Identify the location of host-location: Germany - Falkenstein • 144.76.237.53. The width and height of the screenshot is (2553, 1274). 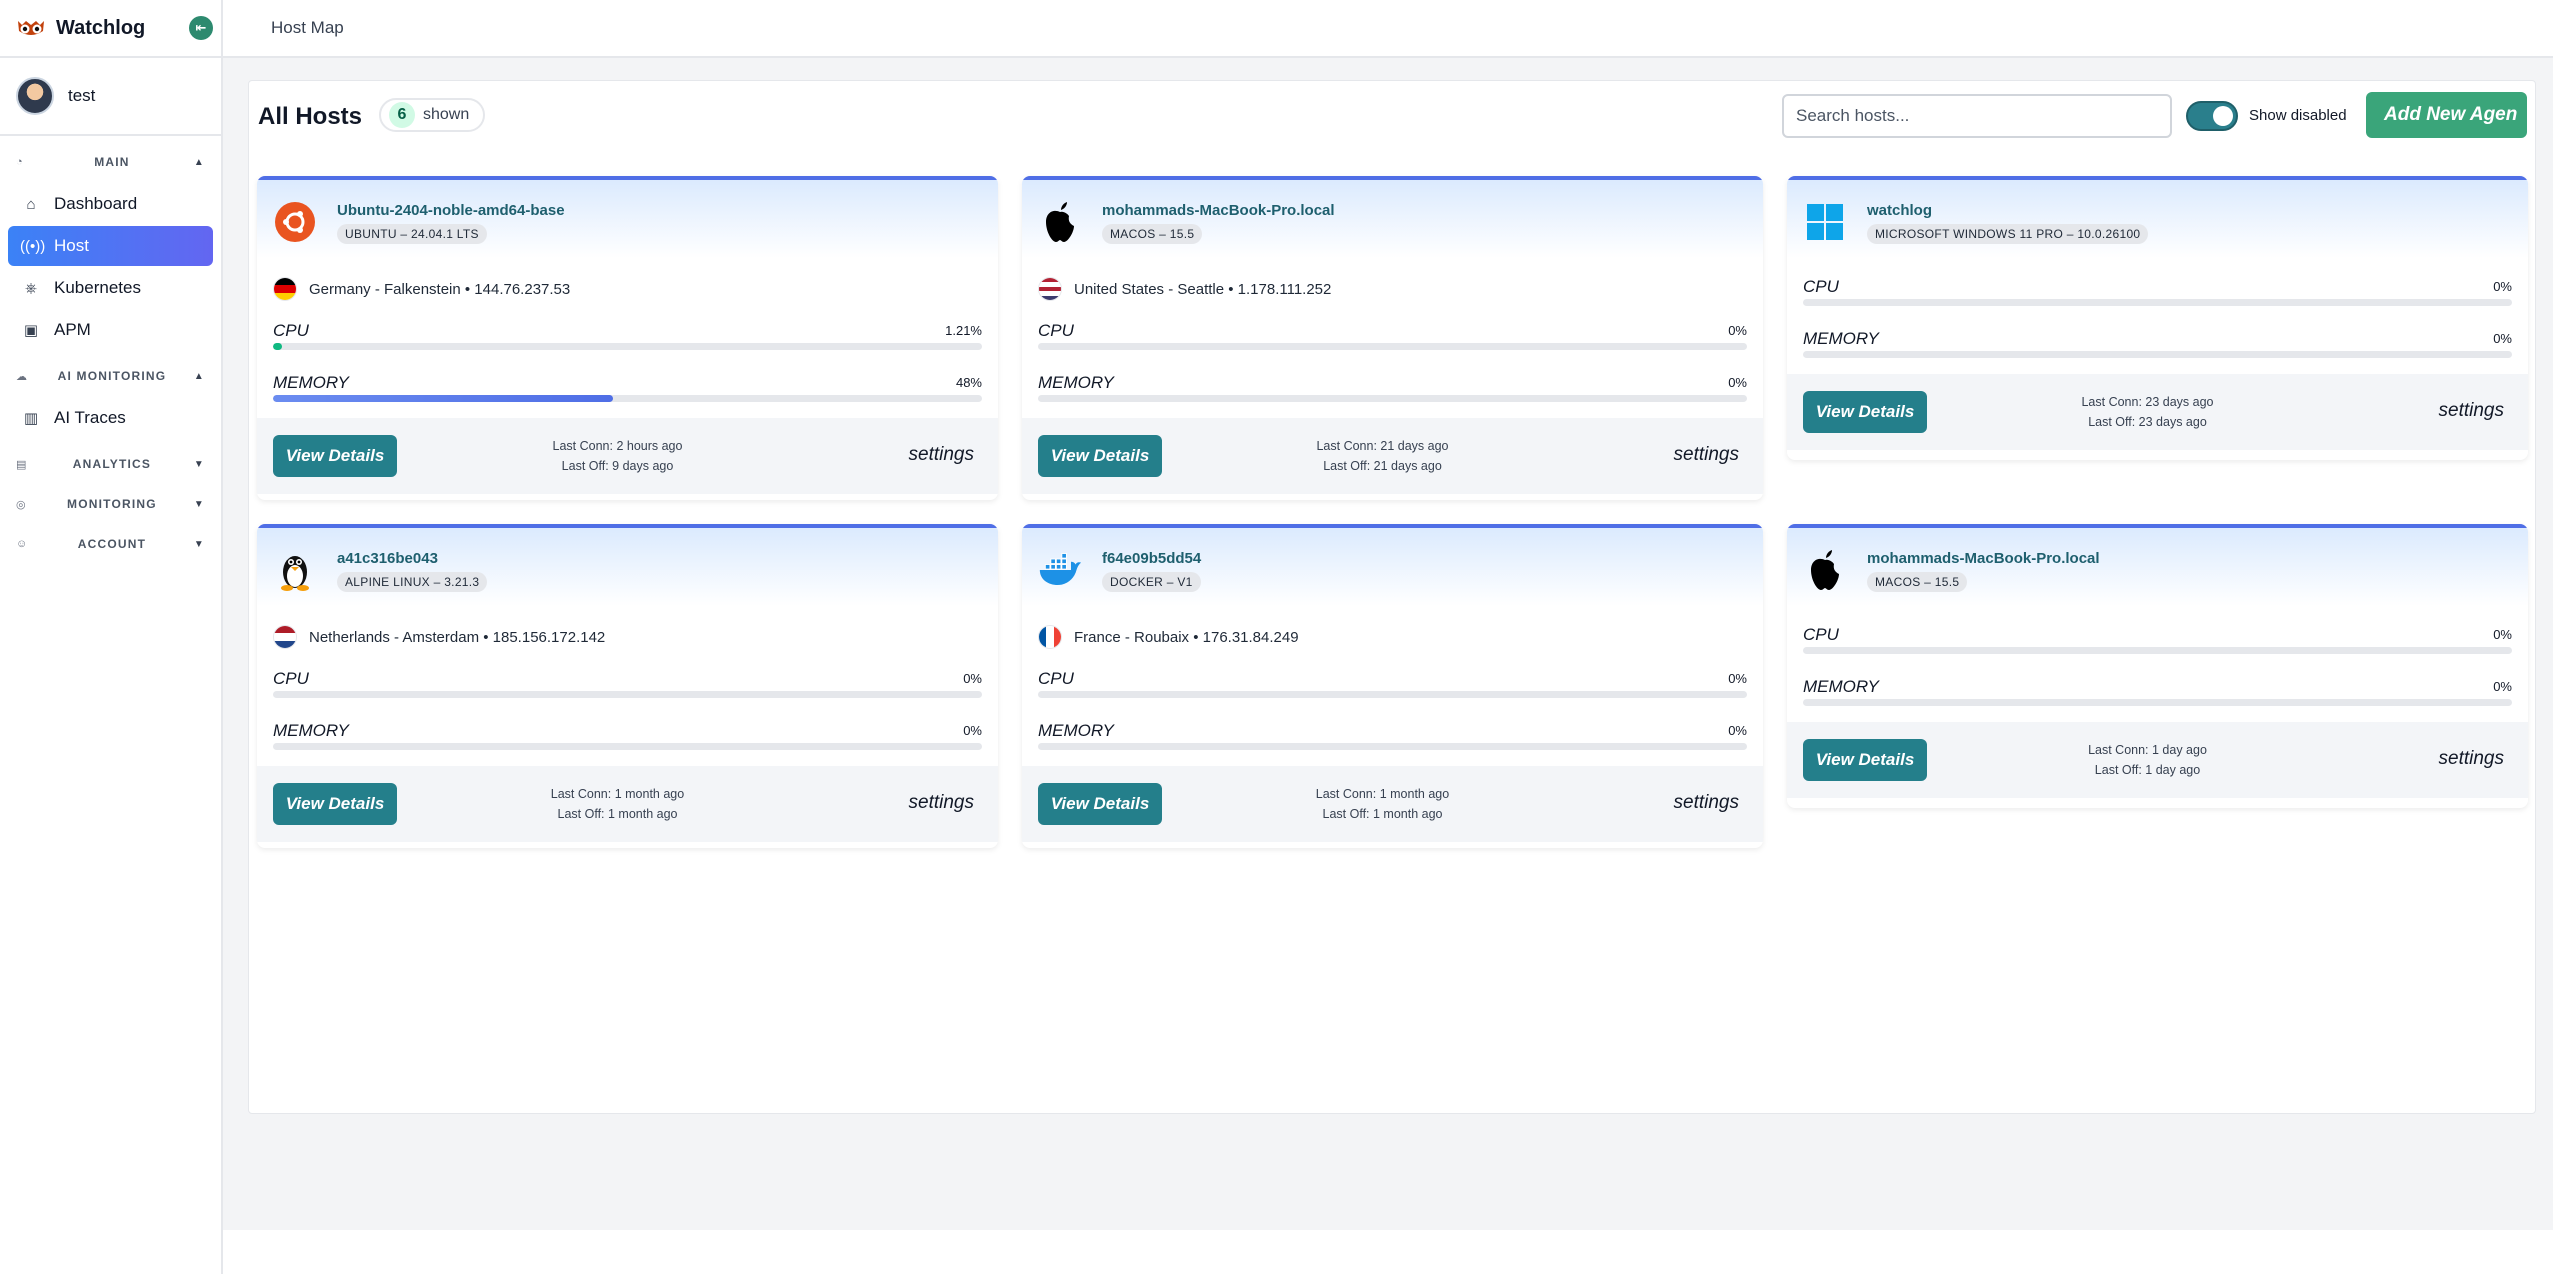
(421, 289).